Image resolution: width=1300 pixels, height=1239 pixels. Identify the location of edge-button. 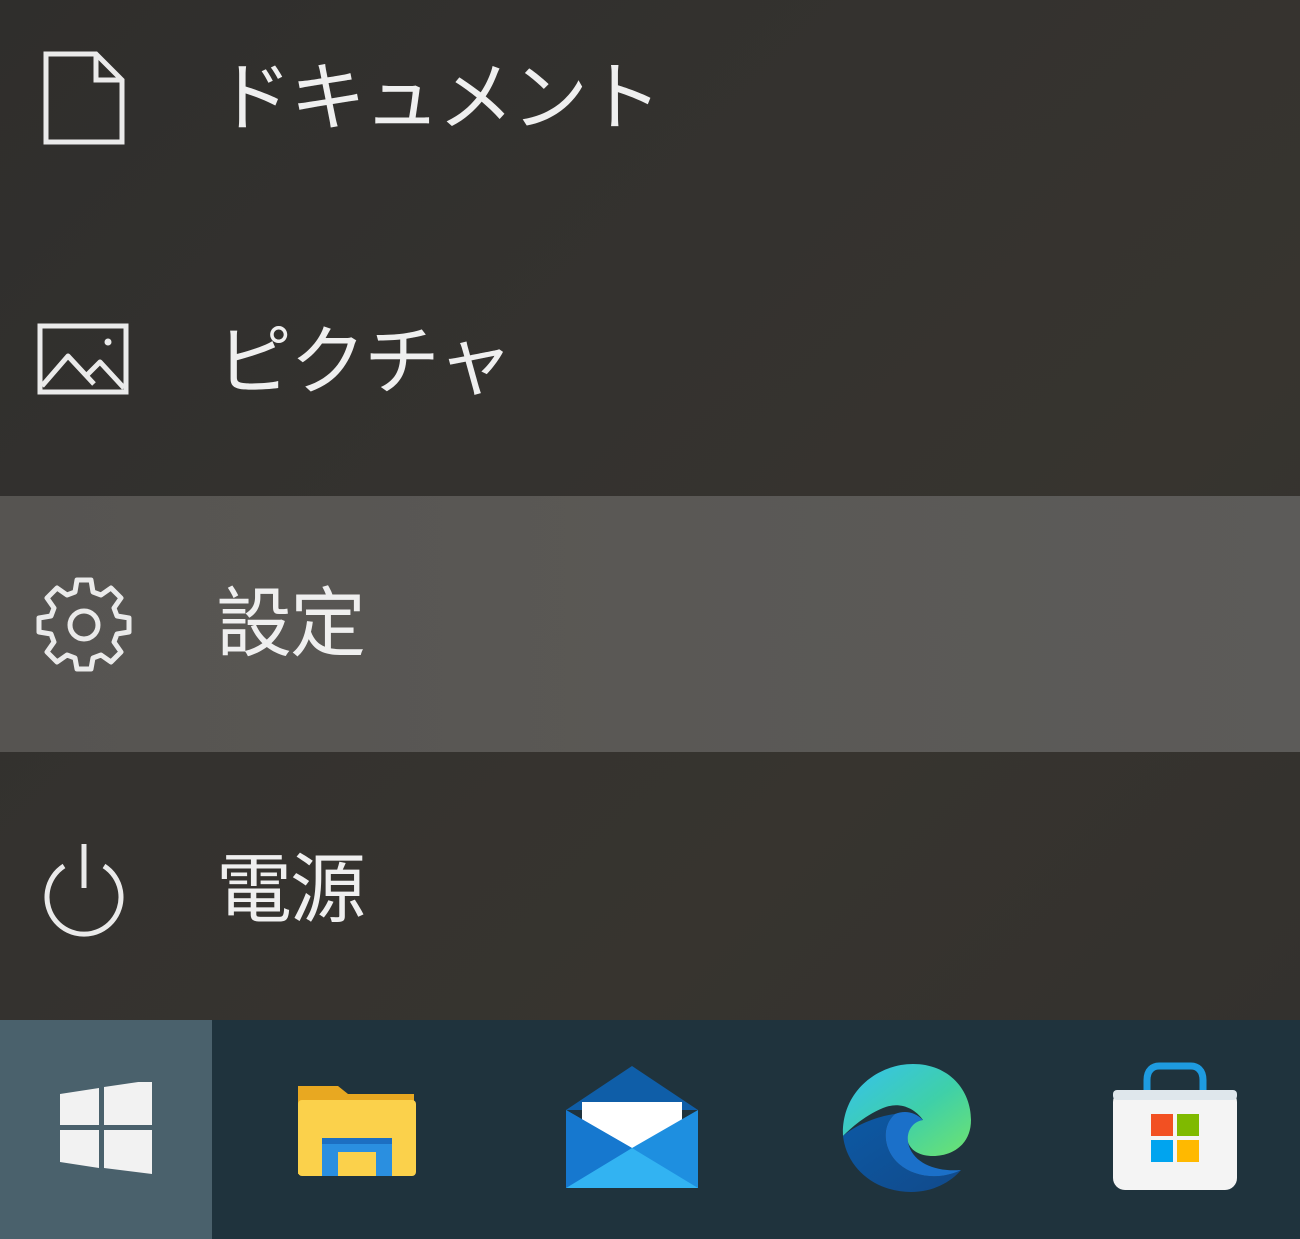
(905, 1129).